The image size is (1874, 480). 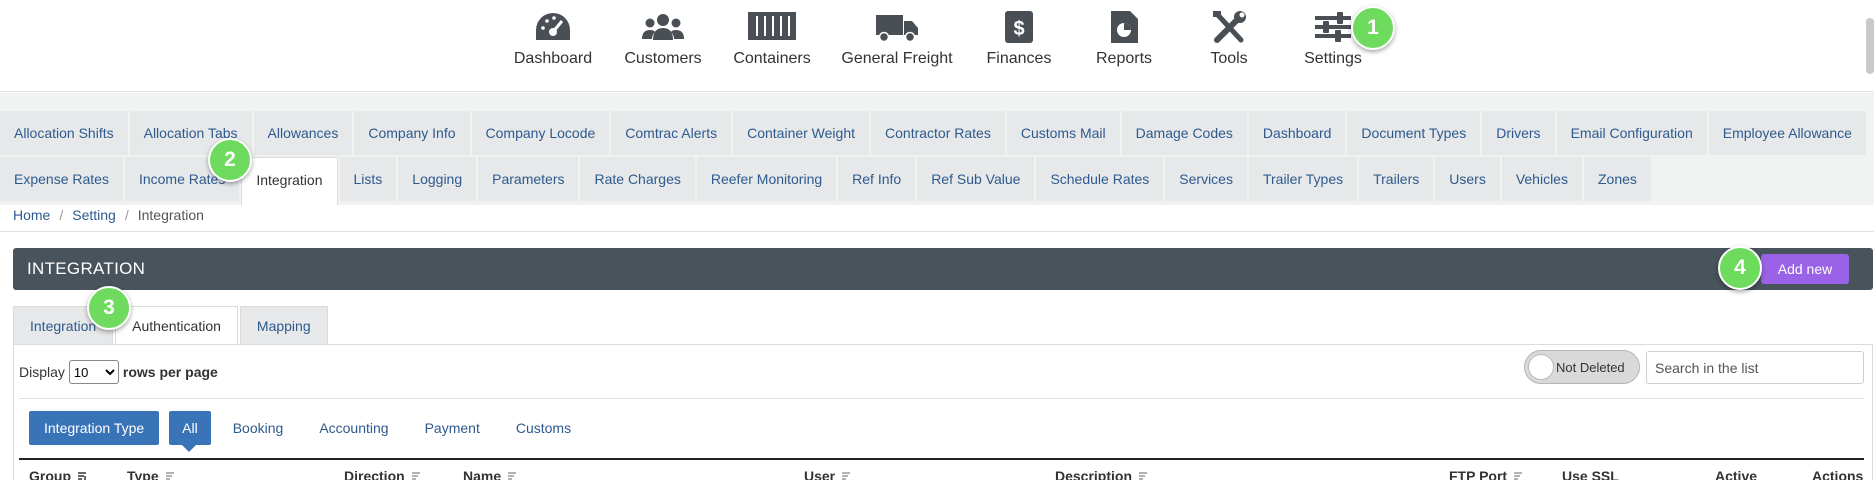 What do you see at coordinates (553, 26) in the screenshot?
I see `gauge-icon` at bounding box center [553, 26].